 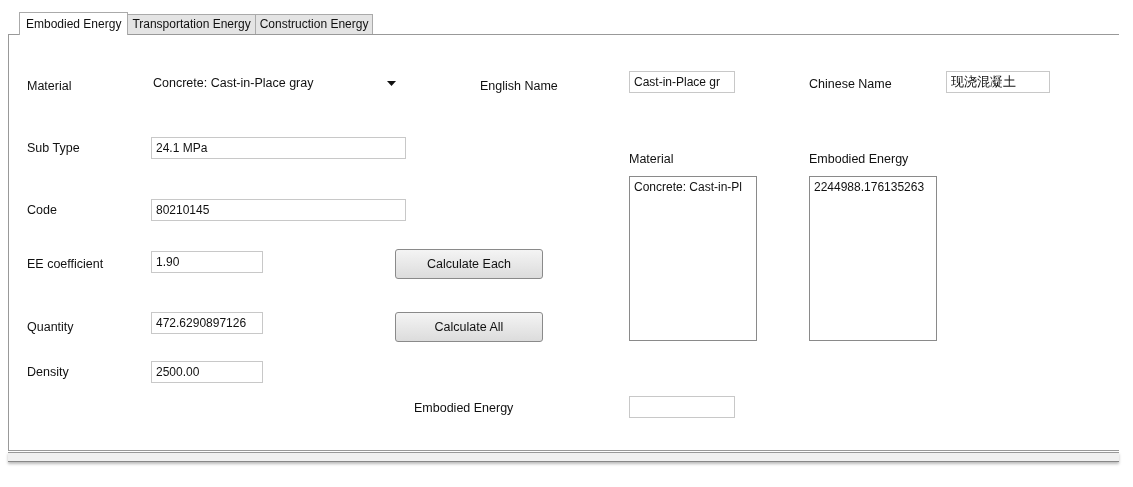 I want to click on energy-listbox: 2244988.176135263, so click(x=873, y=258).